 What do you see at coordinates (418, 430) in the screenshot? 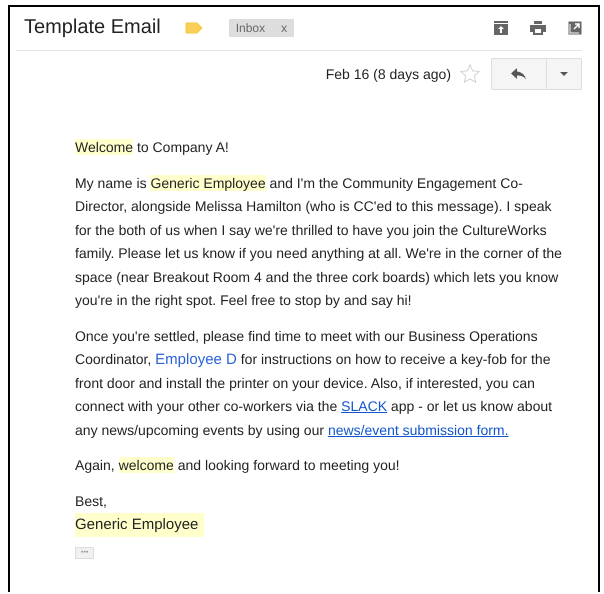
I see `text-link: news/event submission form.` at bounding box center [418, 430].